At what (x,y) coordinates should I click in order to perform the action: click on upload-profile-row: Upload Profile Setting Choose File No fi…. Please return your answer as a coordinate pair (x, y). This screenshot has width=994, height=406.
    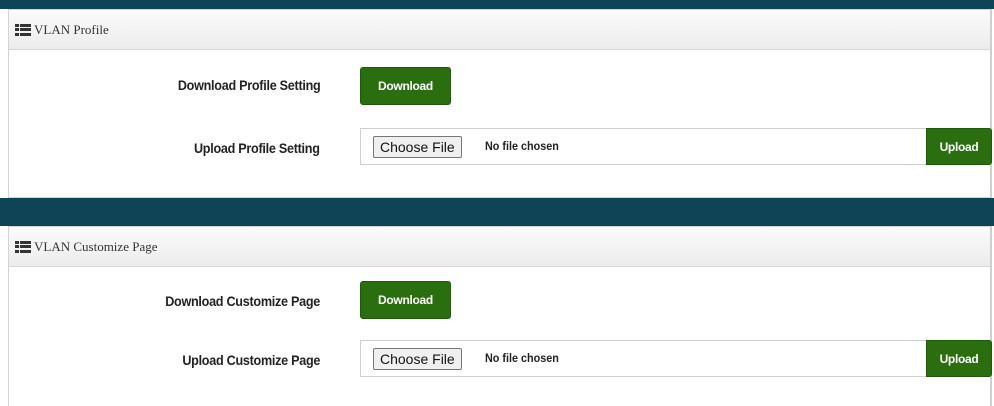
    Looking at the image, I should click on (500, 146).